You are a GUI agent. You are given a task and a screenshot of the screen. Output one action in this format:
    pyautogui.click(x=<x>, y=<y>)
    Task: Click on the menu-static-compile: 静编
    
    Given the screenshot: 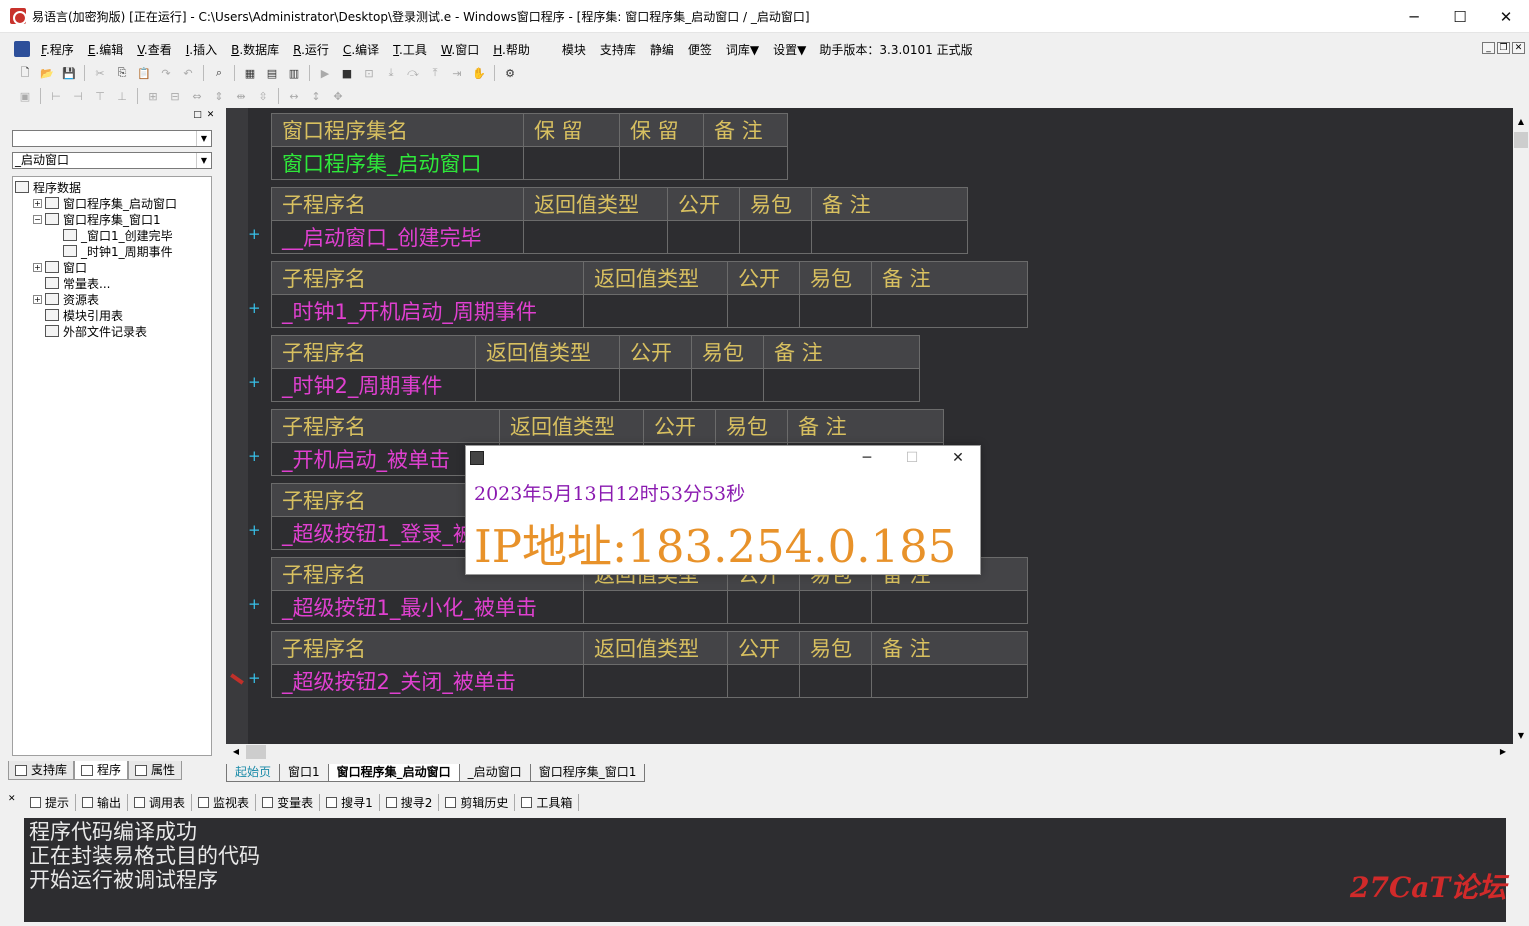 What is the action you would take?
    pyautogui.click(x=662, y=49)
    